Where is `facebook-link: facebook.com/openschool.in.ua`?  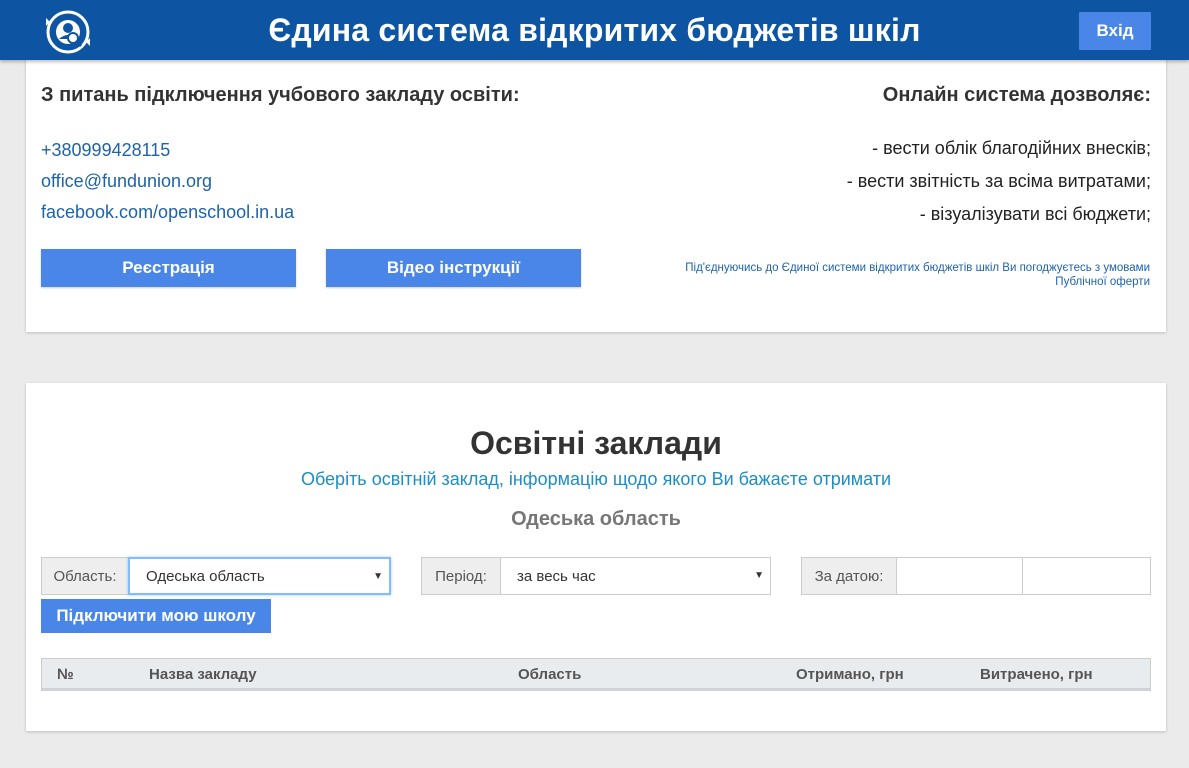
facebook-link: facebook.com/openschool.in.ua is located at coordinates (167, 212).